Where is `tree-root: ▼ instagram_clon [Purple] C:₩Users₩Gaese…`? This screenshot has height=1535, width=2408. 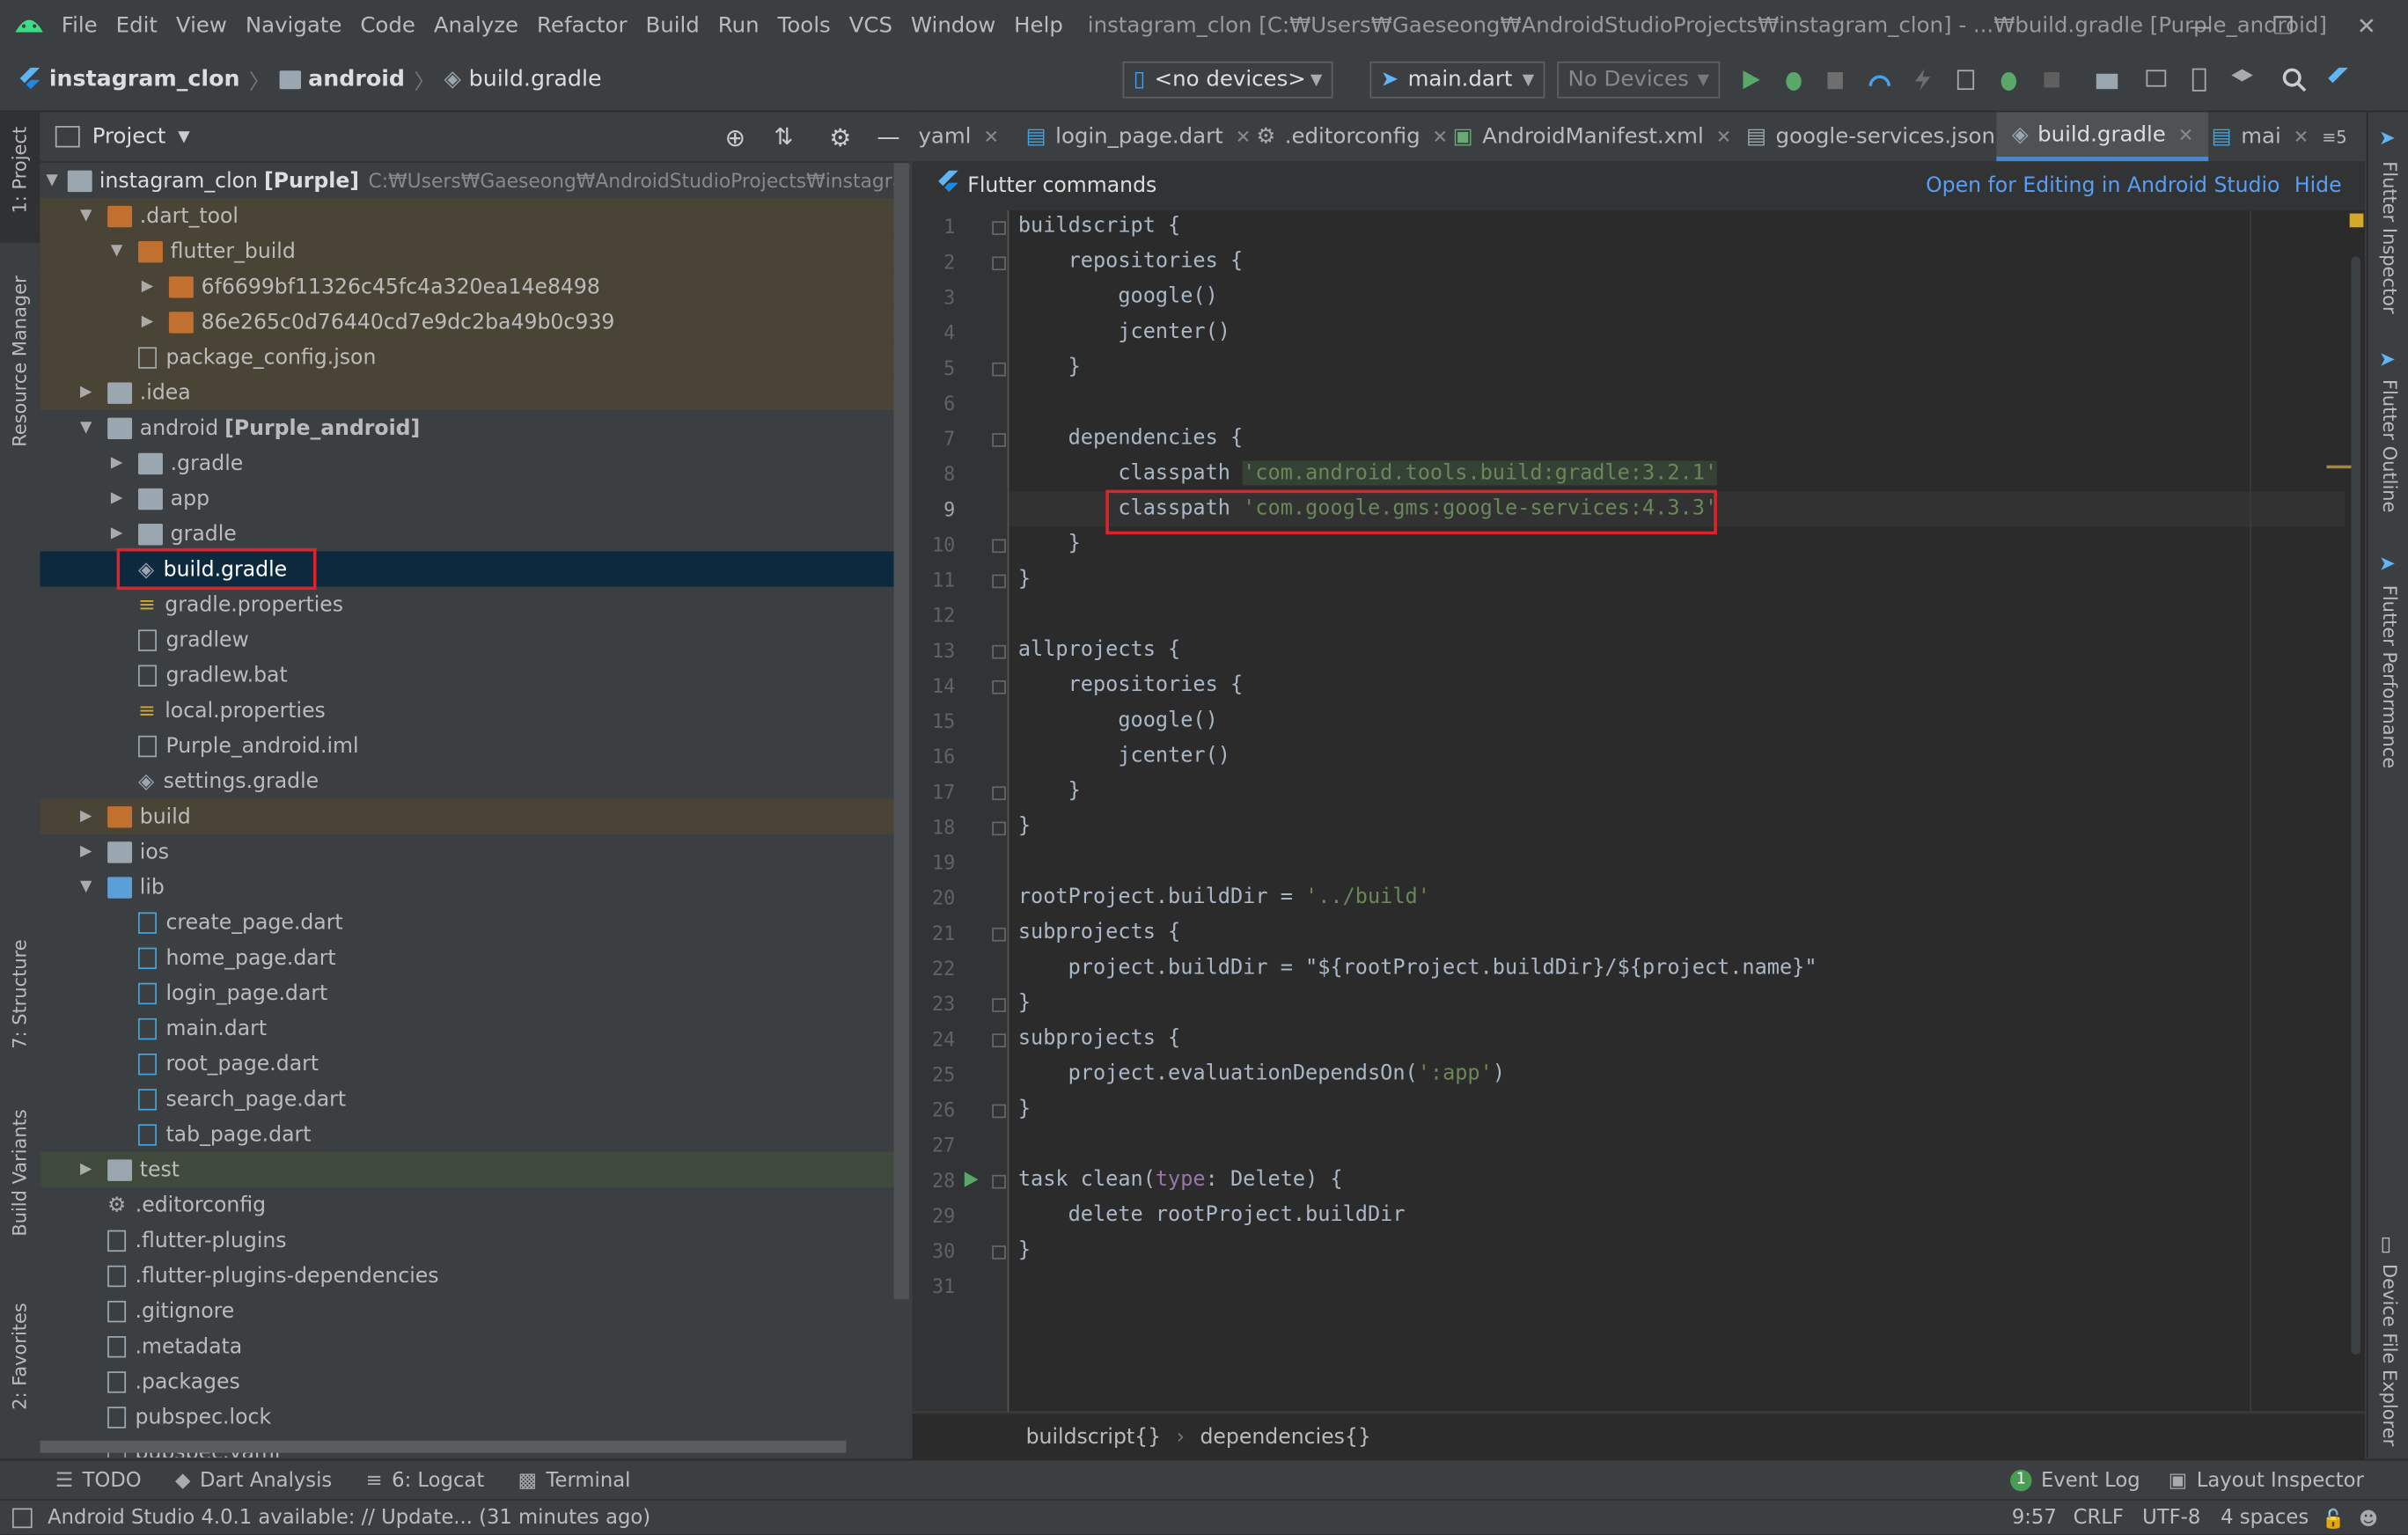
tree-root: ▼ instagram_clon [Purple] C:₩Users₩Gaese… is located at coordinates (474, 180).